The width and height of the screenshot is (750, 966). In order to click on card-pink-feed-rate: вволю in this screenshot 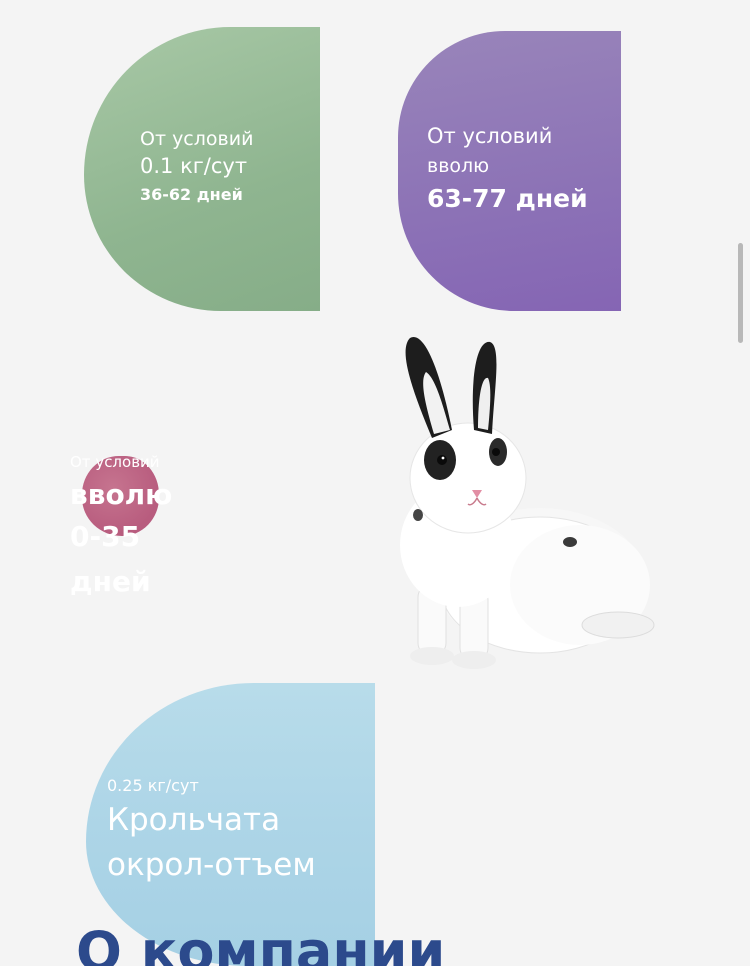, I will do `click(121, 494)`.